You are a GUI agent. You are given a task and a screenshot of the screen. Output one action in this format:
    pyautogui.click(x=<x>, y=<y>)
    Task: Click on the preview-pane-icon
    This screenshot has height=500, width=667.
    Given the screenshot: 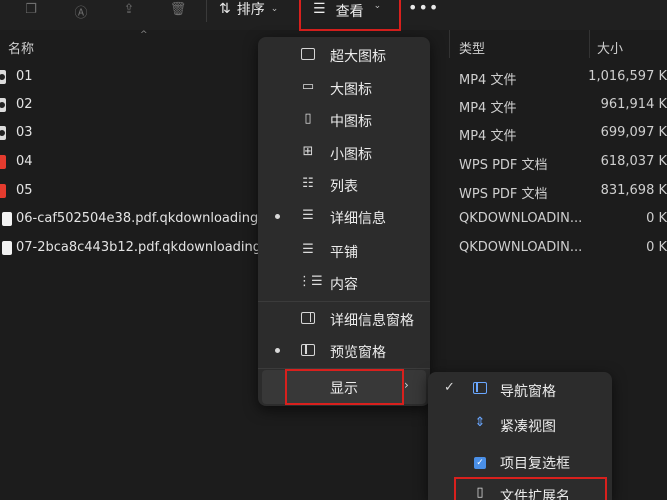 What is the action you would take?
    pyautogui.click(x=308, y=351)
    